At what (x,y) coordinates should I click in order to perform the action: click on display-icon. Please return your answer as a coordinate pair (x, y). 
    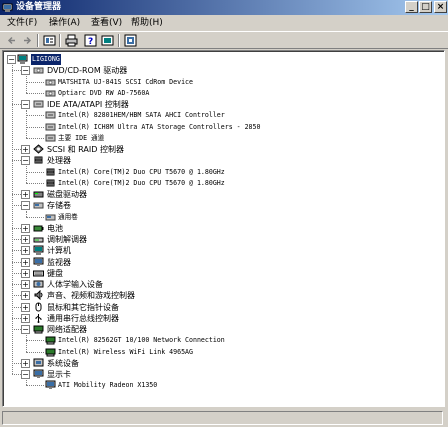
    Looking at the image, I should click on (50, 384).